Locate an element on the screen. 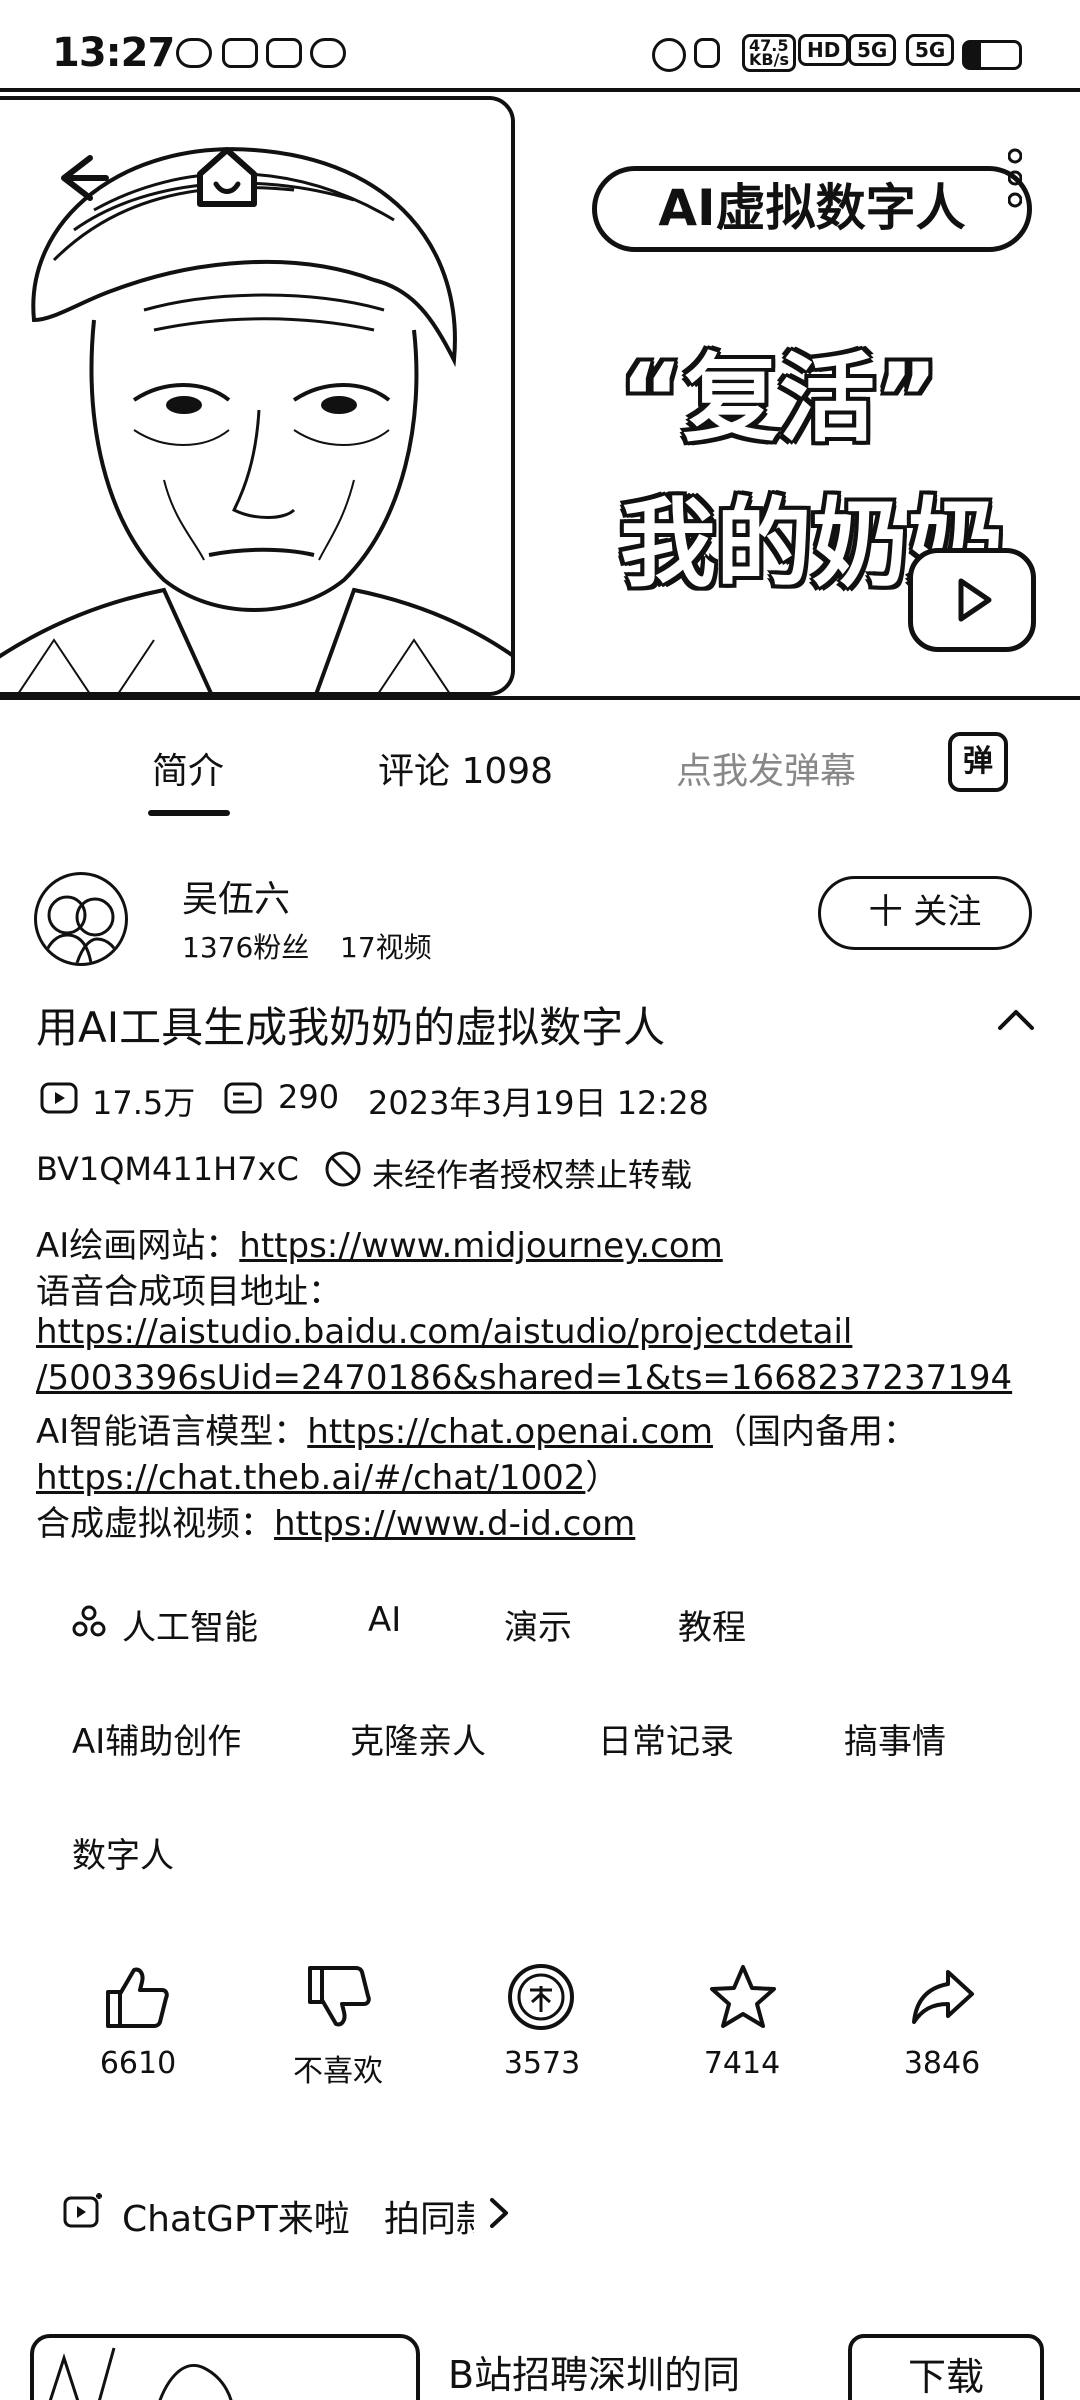 Image resolution: width=1080 pixels, height=2400 pixels. tag-item: 数字人 is located at coordinates (123, 1852).